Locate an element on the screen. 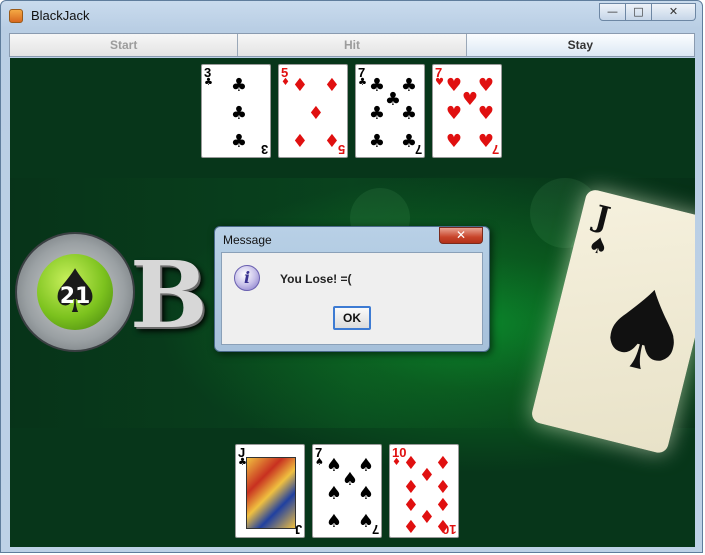 This screenshot has height=555, width=705. playing-card: 7 ♣ ♣ ♣ ♣ ♣ ♣ ♣ ♣ 7 is located at coordinates (390, 111).